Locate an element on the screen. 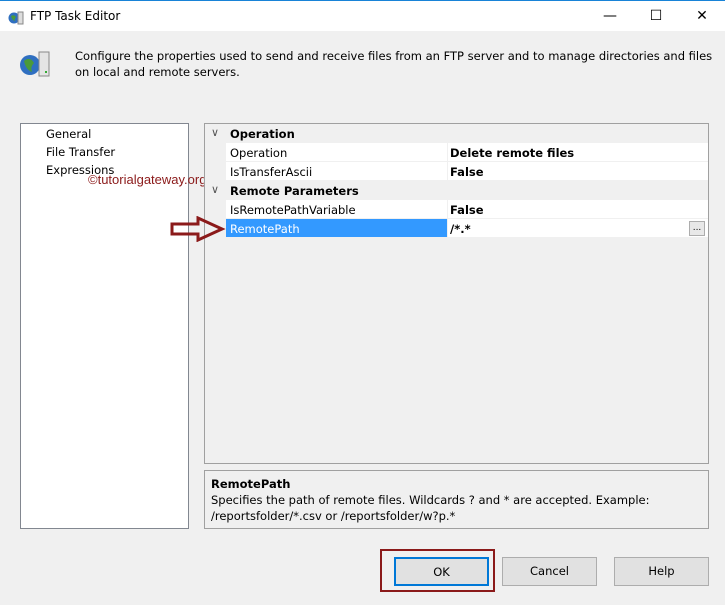  property-row: Operation Delete remote files is located at coordinates (456, 152).